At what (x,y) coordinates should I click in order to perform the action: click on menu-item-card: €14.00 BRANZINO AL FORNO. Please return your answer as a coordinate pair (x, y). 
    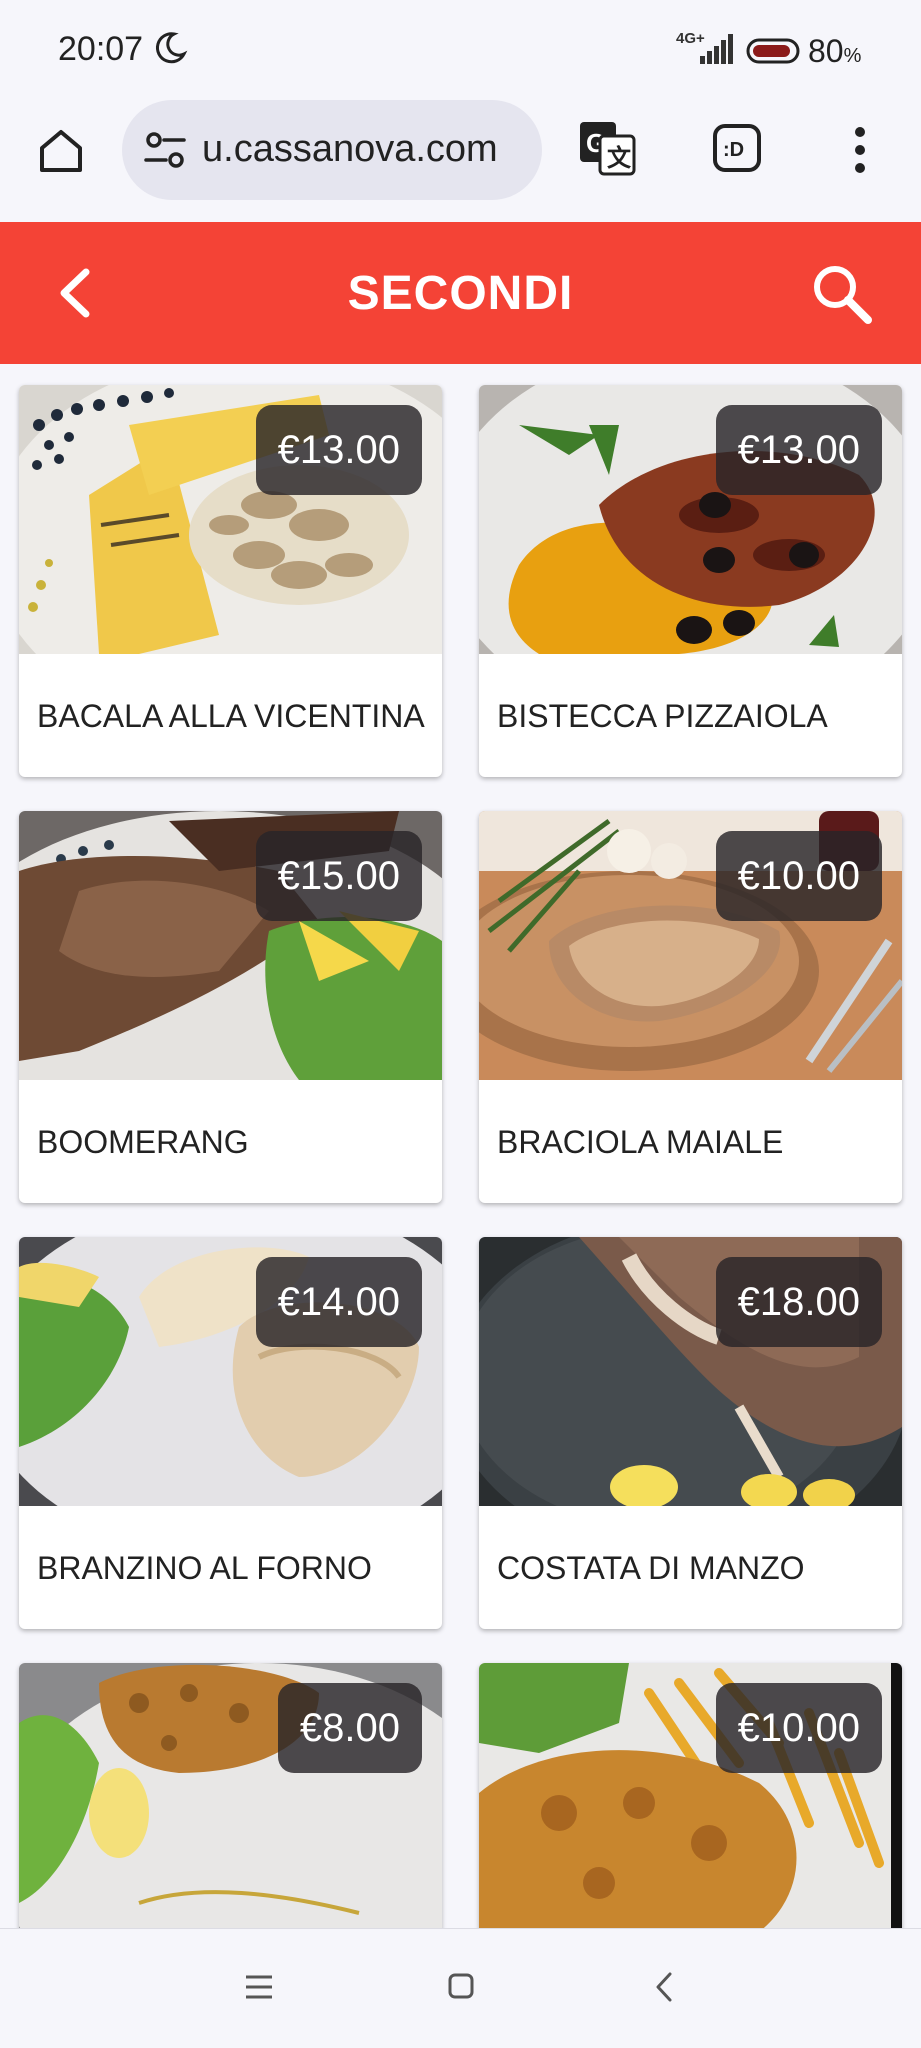
    Looking at the image, I should click on (230, 1433).